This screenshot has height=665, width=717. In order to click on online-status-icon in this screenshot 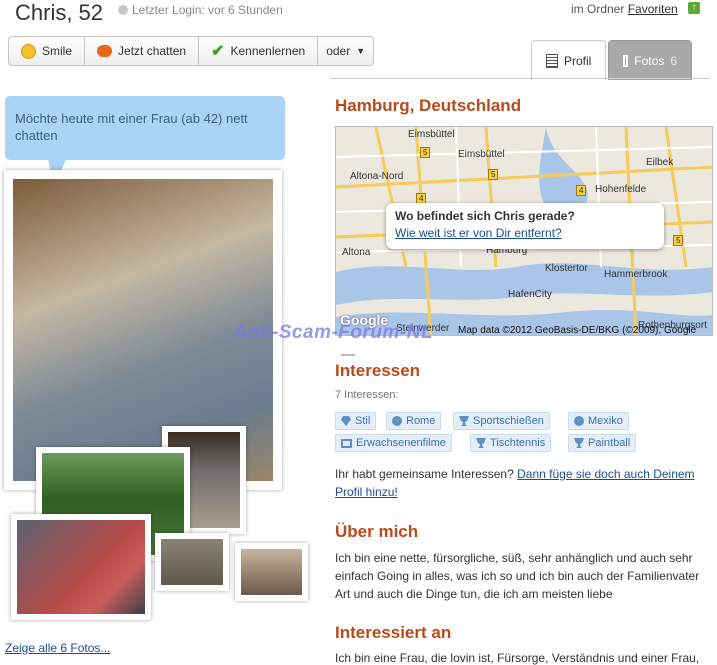, I will do `click(123, 10)`.